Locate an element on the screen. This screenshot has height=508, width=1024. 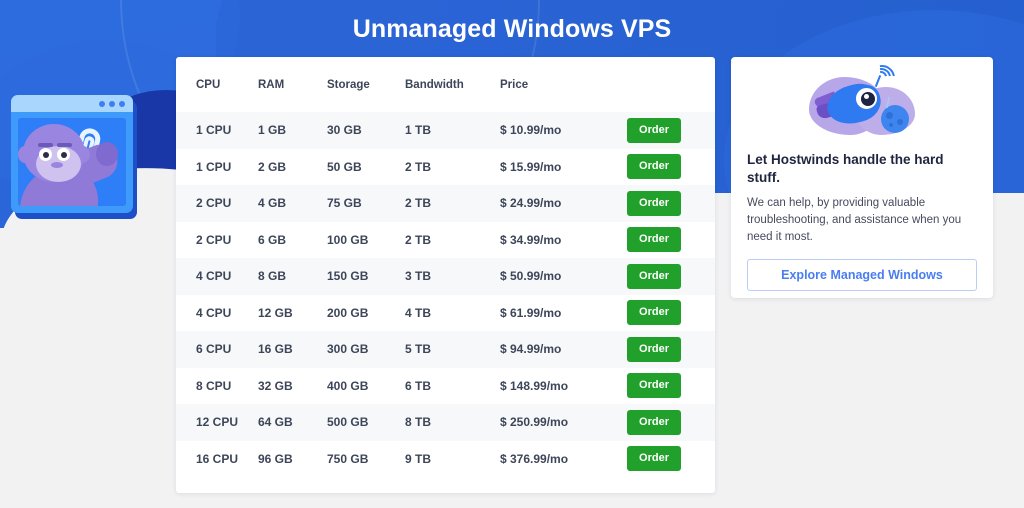
cell-bandwidth: 6 TB is located at coordinates (418, 385).